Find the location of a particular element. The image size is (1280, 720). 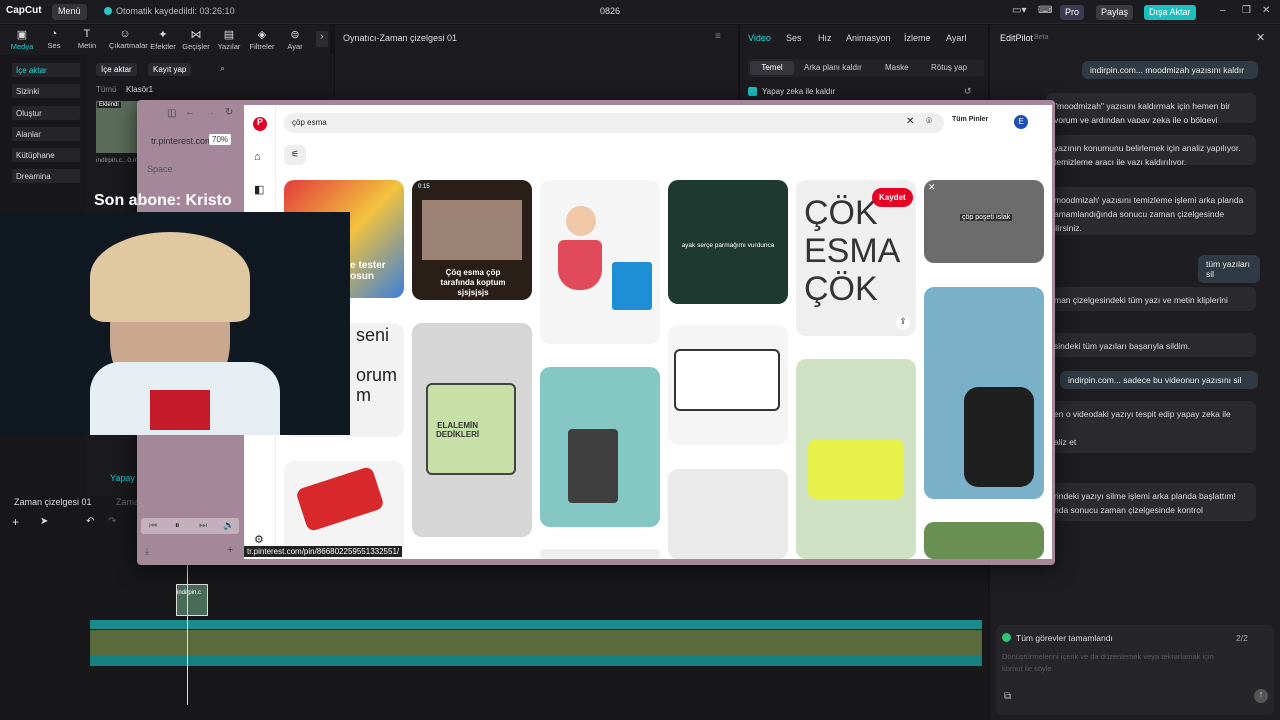

send-icon: ↑ is located at coordinates (1261, 696).